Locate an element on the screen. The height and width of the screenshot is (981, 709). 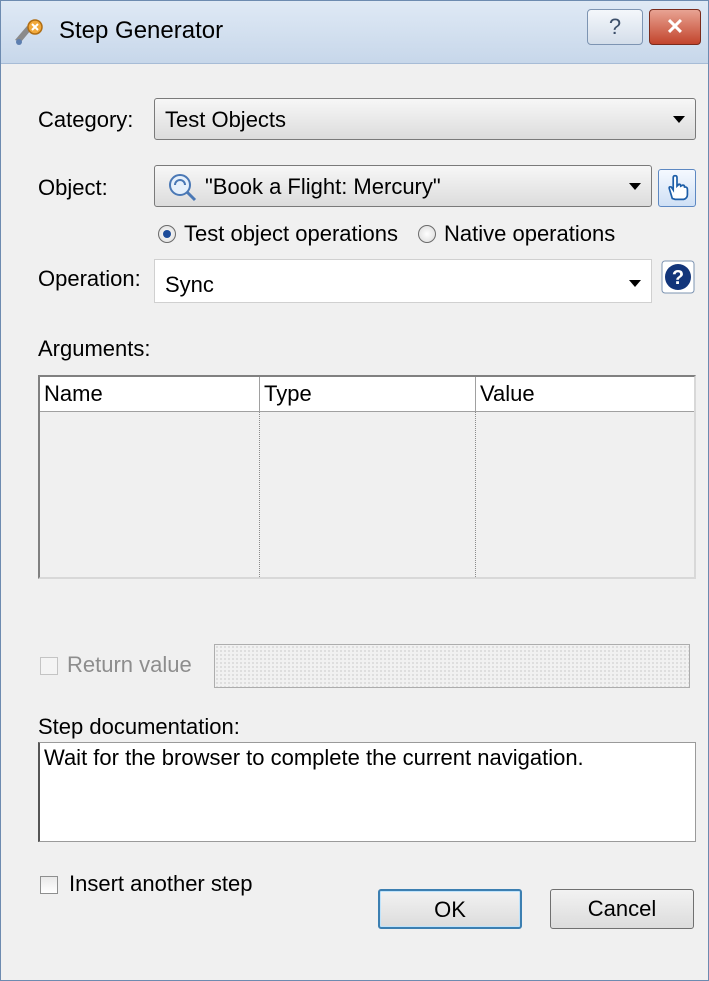
arguments-header: Name Type Value is located at coordinates (367, 394).